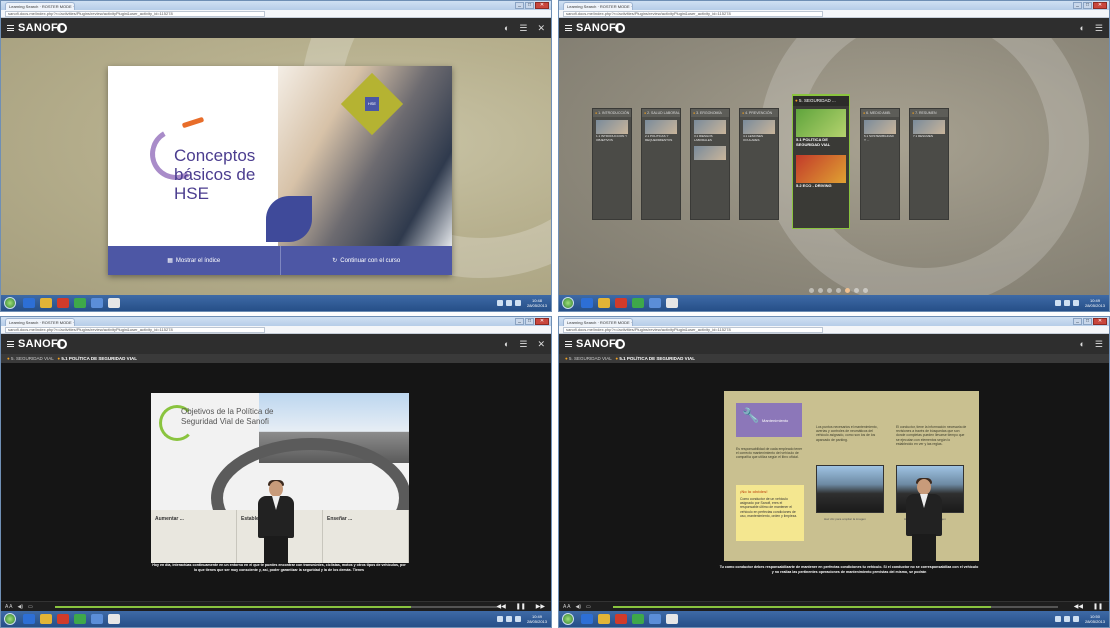 This screenshot has height=628, width=1110. Describe the element at coordinates (821, 145) in the screenshot. I see `module-caption: 5.1 POLÍTICA DE SEGURIDAD VIAL` at that location.